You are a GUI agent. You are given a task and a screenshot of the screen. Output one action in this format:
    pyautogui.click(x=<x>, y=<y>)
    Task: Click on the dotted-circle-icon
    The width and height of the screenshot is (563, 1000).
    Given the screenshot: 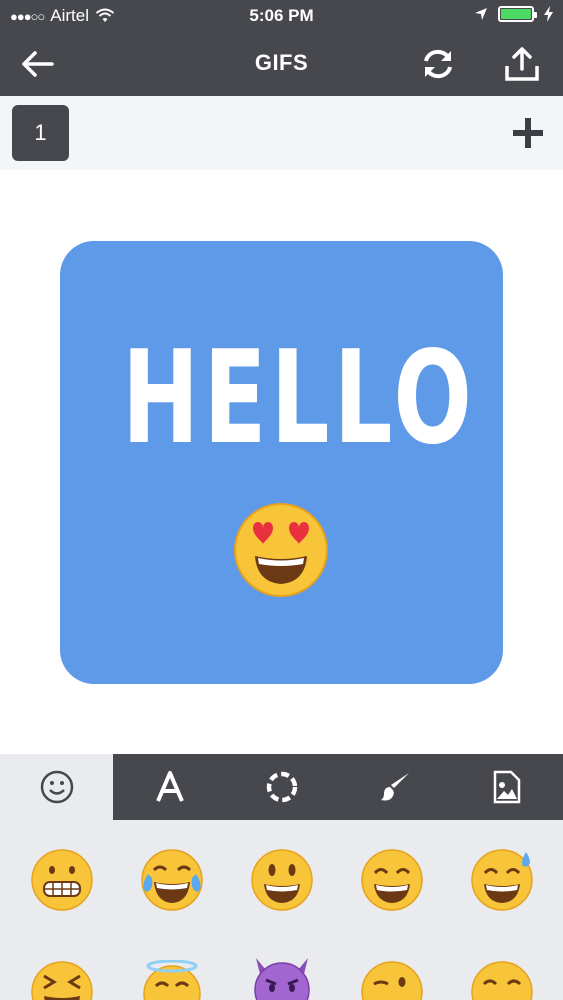 What is the action you would take?
    pyautogui.click(x=282, y=787)
    